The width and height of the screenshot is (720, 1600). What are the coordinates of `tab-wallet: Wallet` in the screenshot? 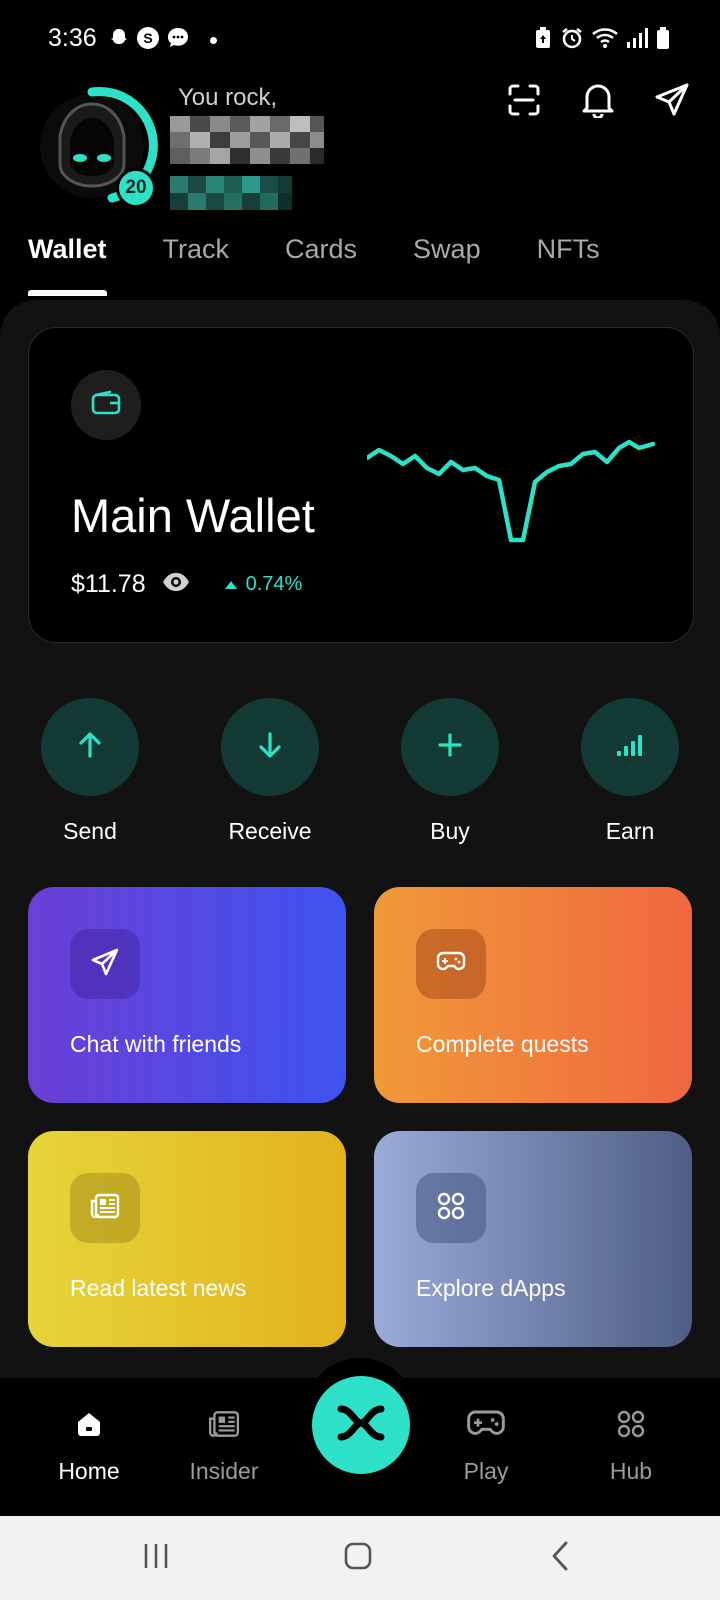 It's located at (67, 265).